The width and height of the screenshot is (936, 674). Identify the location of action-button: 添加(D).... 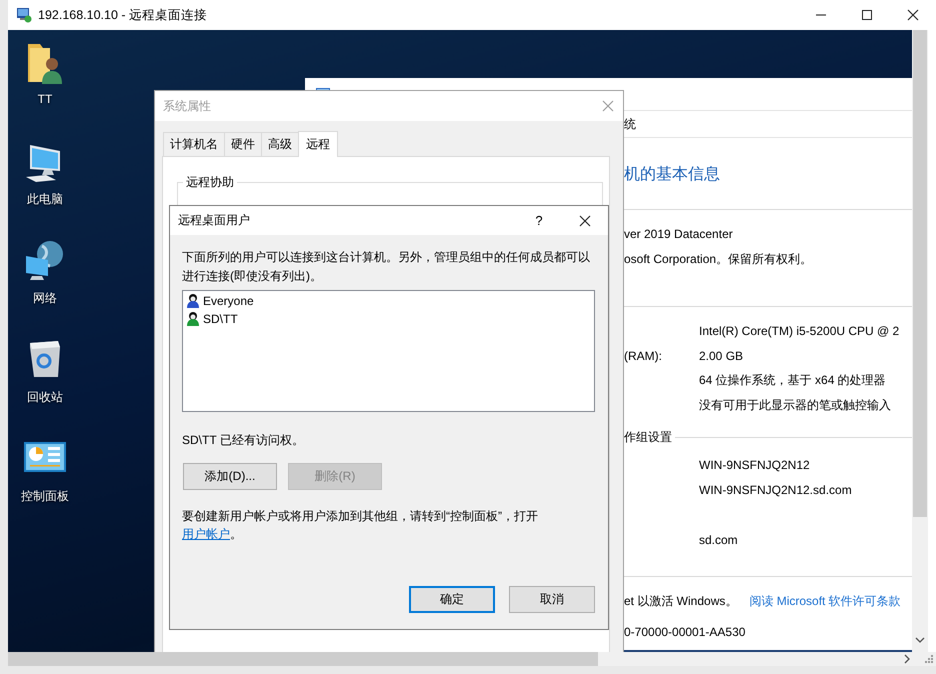
(230, 476).